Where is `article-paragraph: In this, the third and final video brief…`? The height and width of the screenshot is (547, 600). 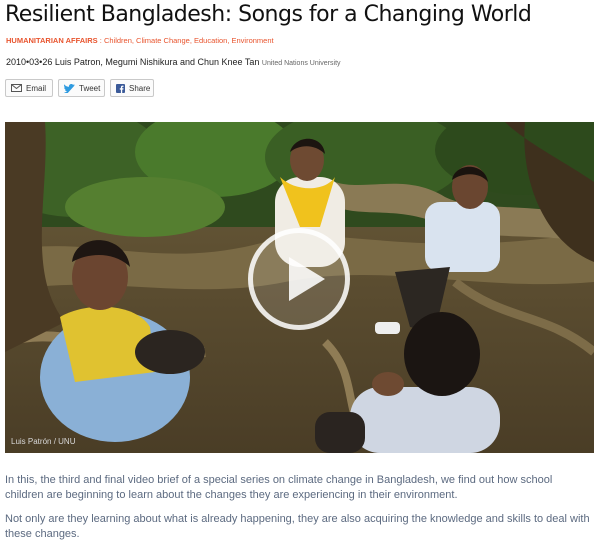
article-paragraph: In this, the third and final video brief… is located at coordinates (279, 487).